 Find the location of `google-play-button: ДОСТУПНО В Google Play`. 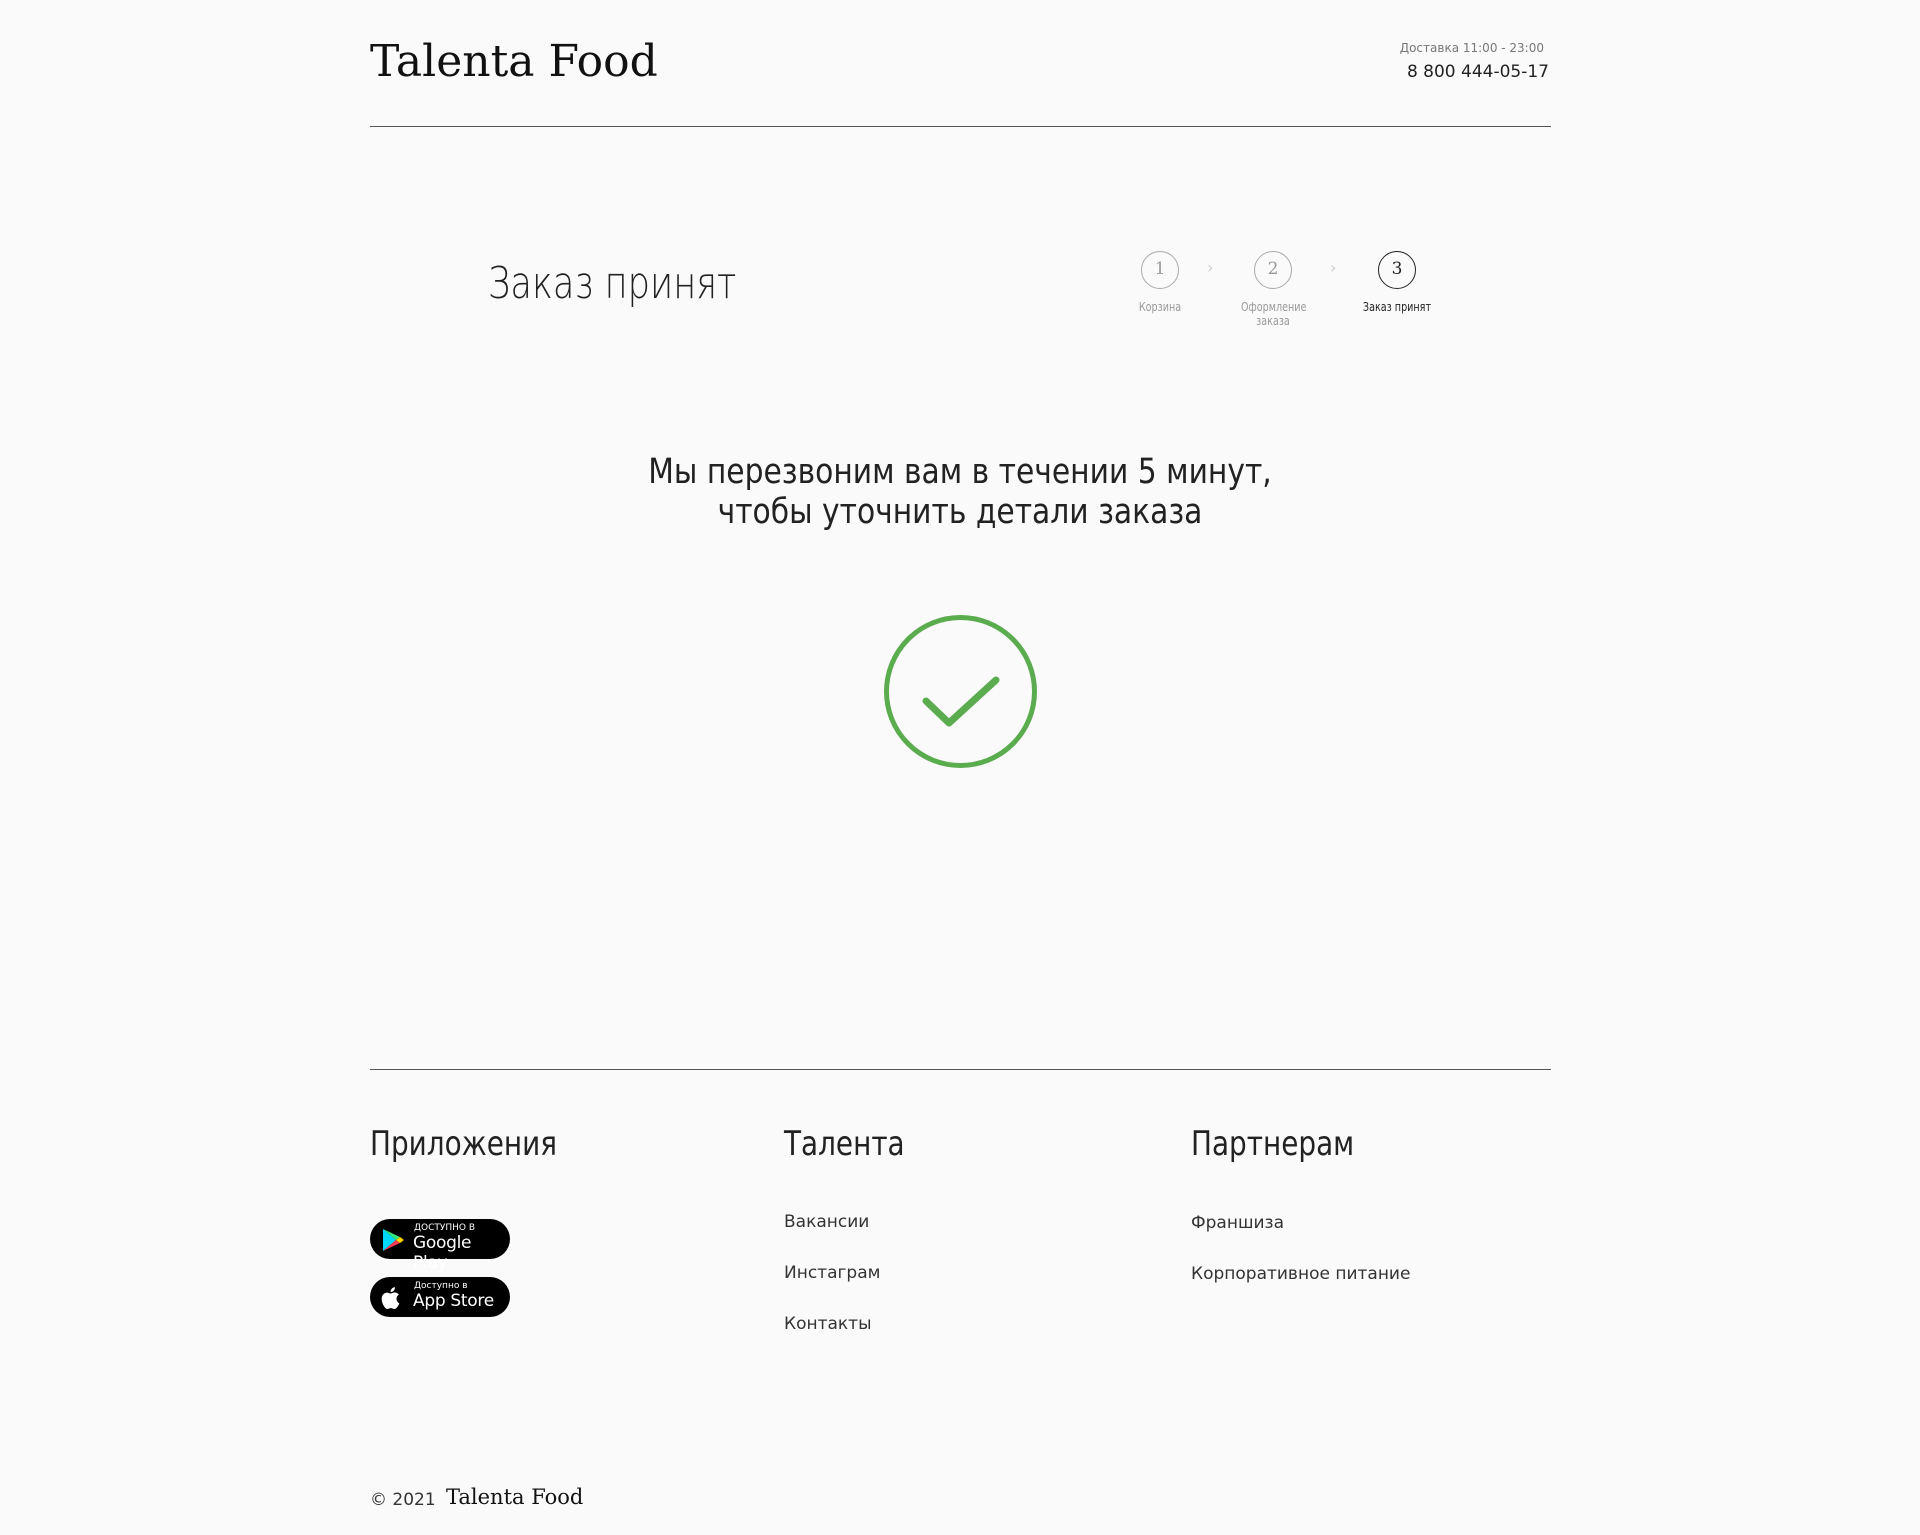

google-play-button: ДОСТУПНО В Google Play is located at coordinates (440, 1246).